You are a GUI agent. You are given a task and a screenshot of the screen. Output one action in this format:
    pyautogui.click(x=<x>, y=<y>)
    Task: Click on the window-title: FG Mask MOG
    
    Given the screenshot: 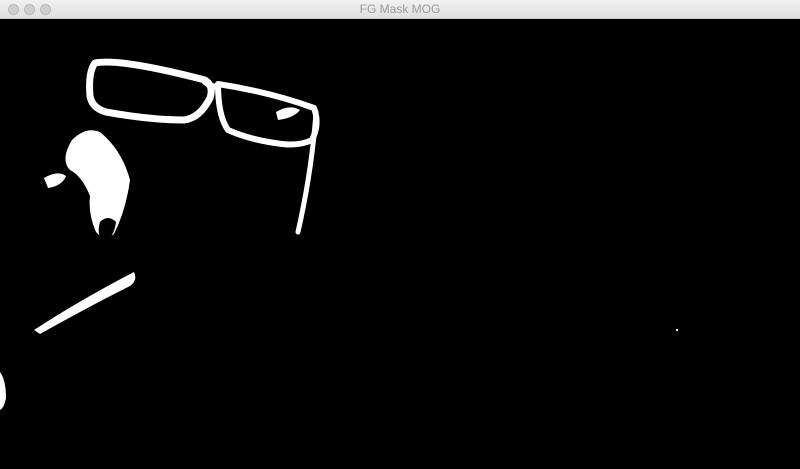 What is the action you would take?
    pyautogui.click(x=400, y=9)
    